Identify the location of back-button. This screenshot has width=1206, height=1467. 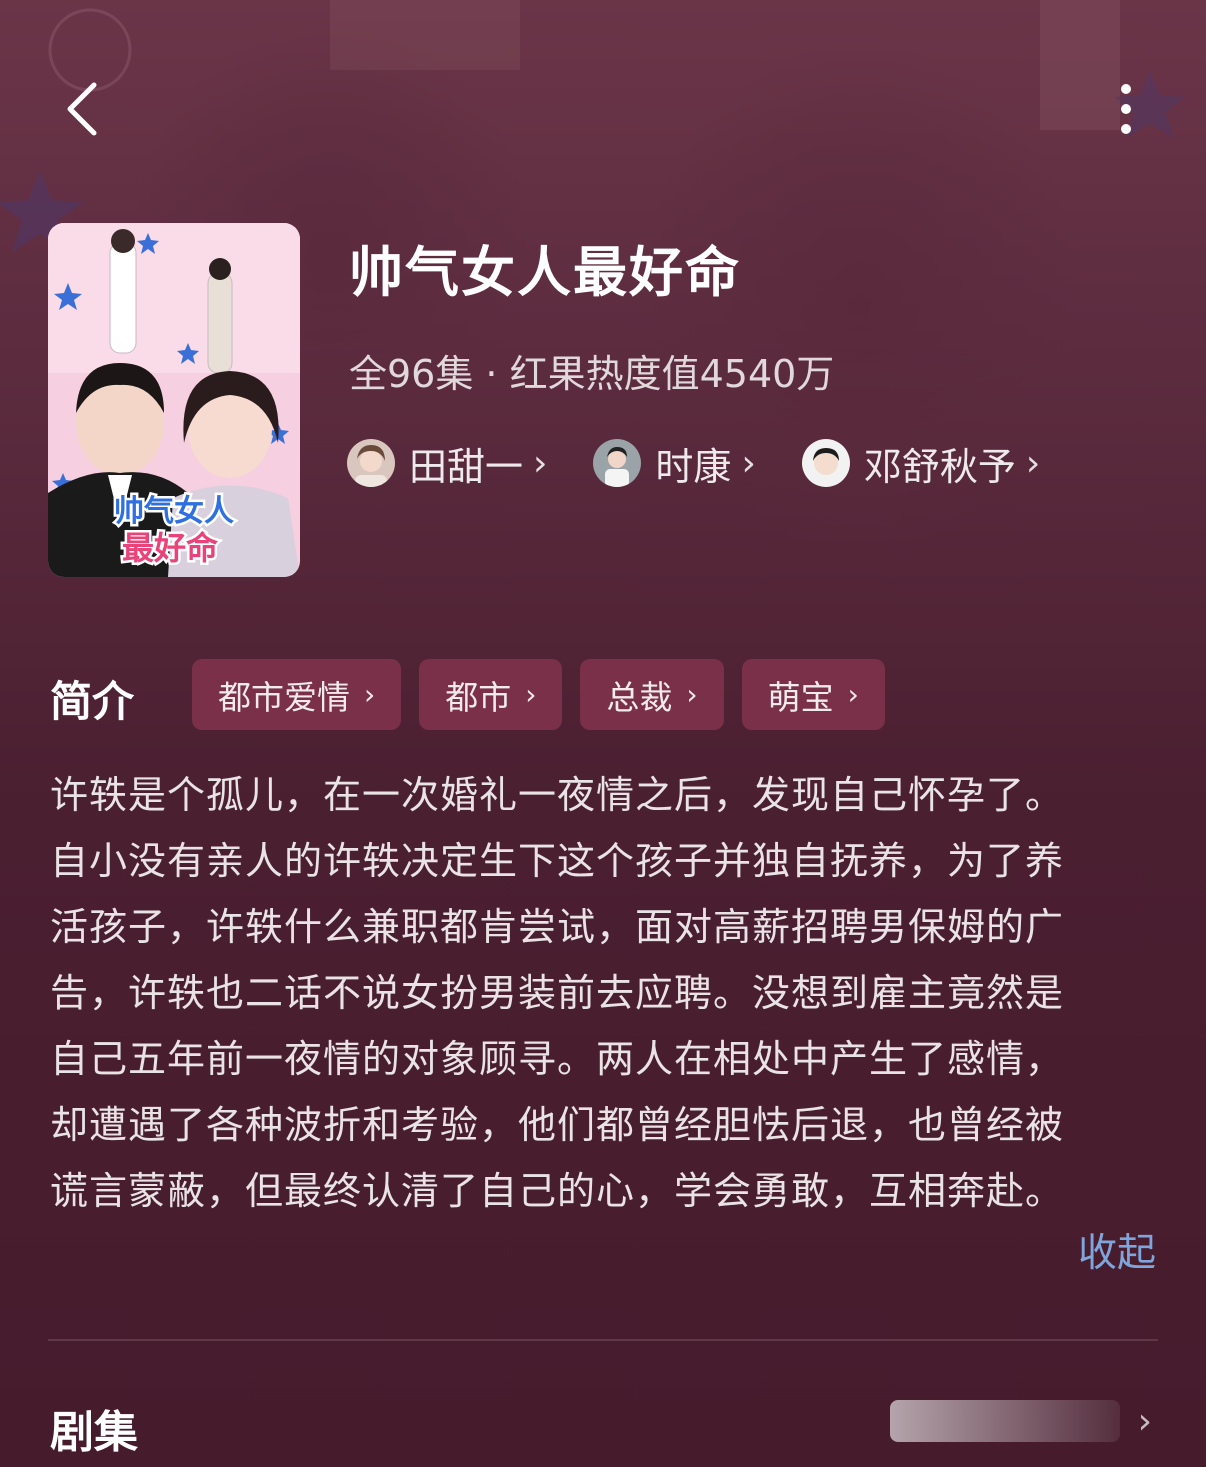
(82, 109).